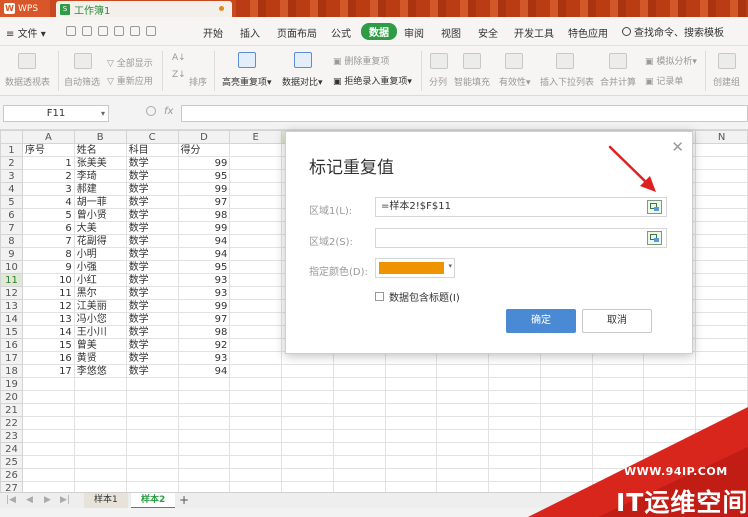 The width and height of the screenshot is (748, 517). I want to click on cell: 17, so click(48, 371).